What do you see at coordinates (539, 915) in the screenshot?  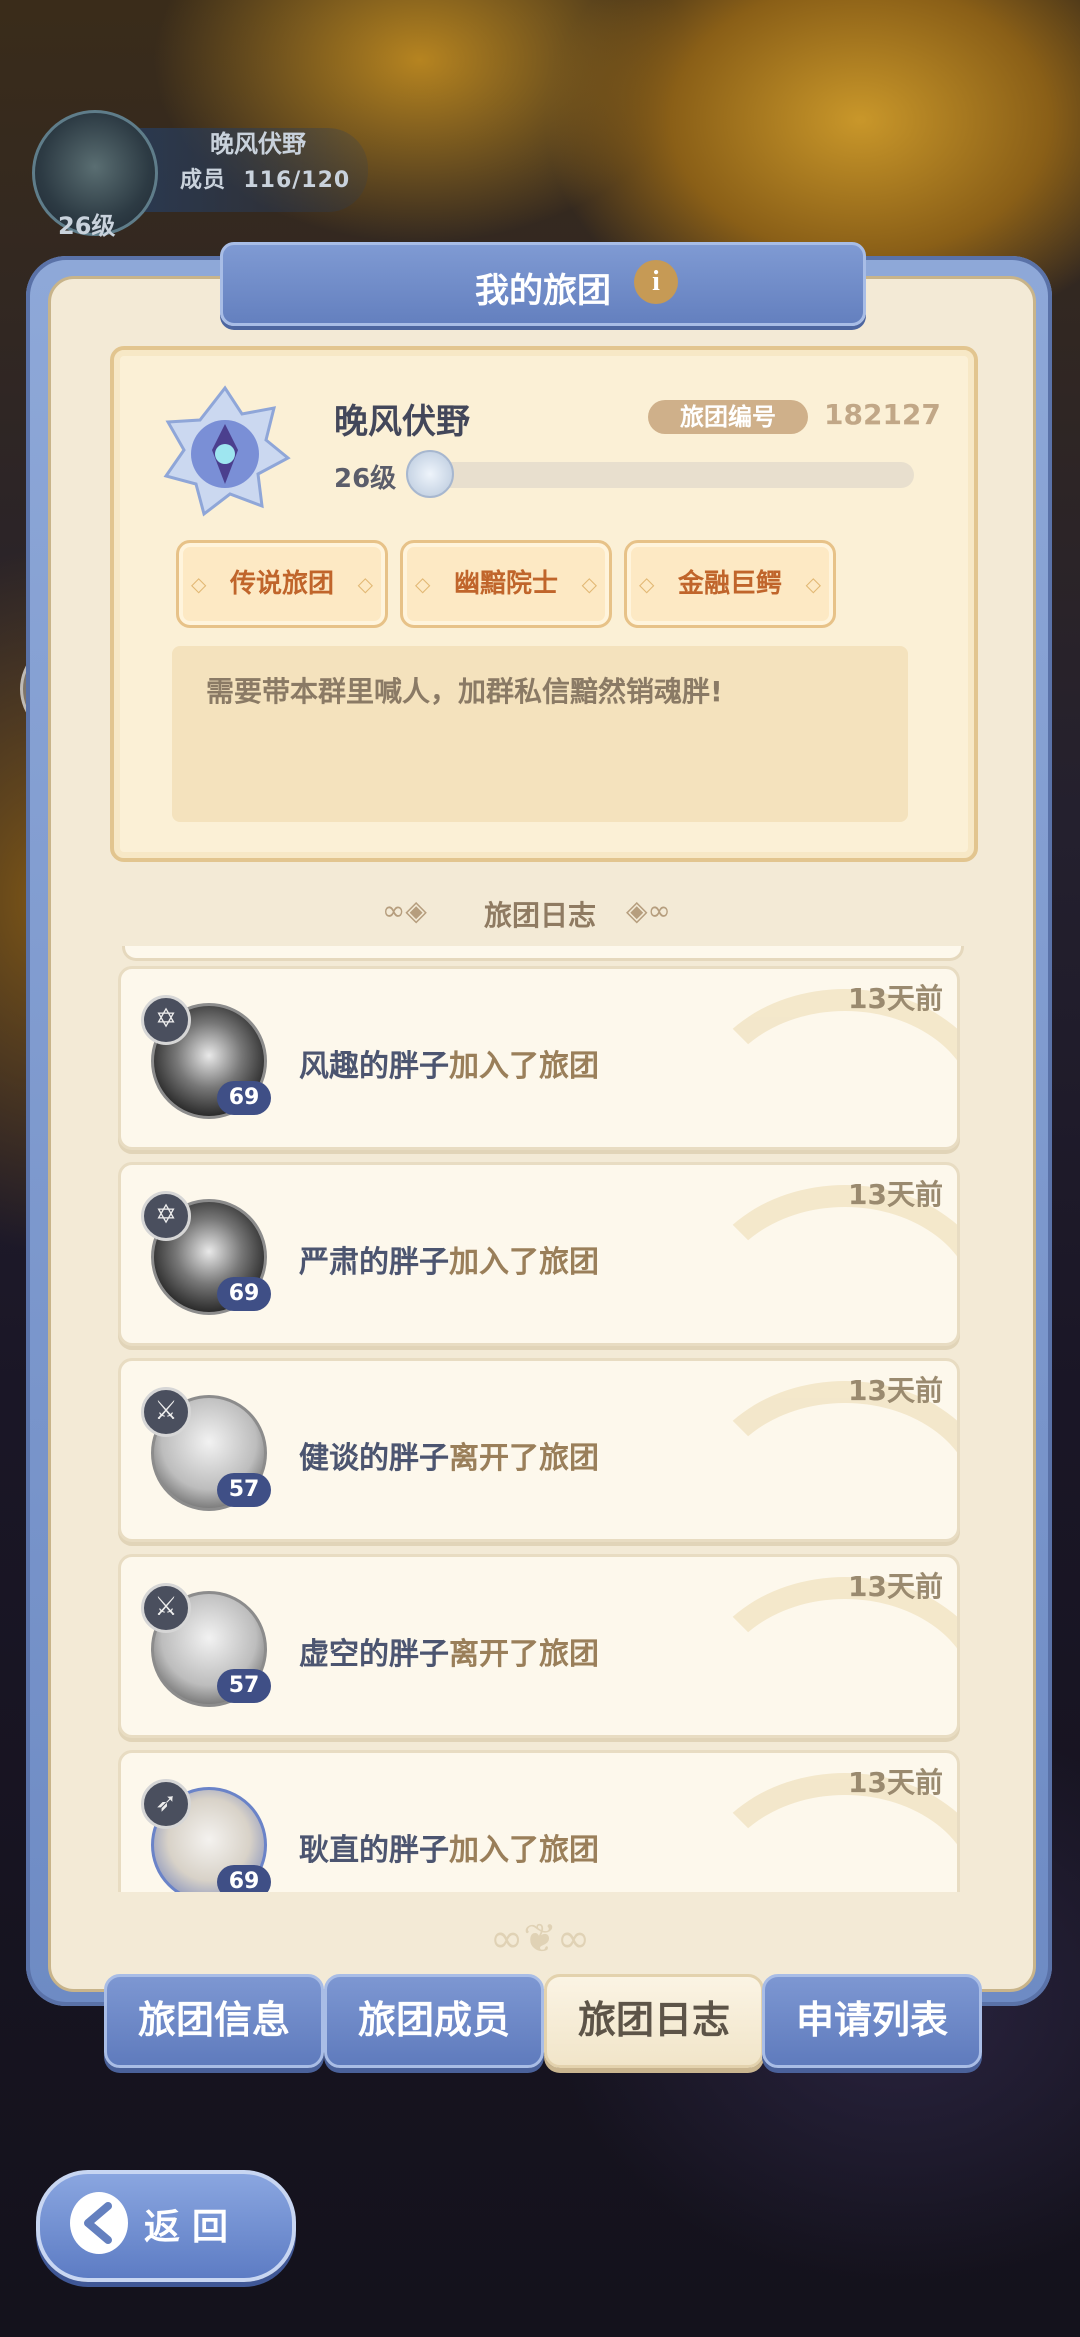 I see `log-section-title: 旅团日志` at bounding box center [539, 915].